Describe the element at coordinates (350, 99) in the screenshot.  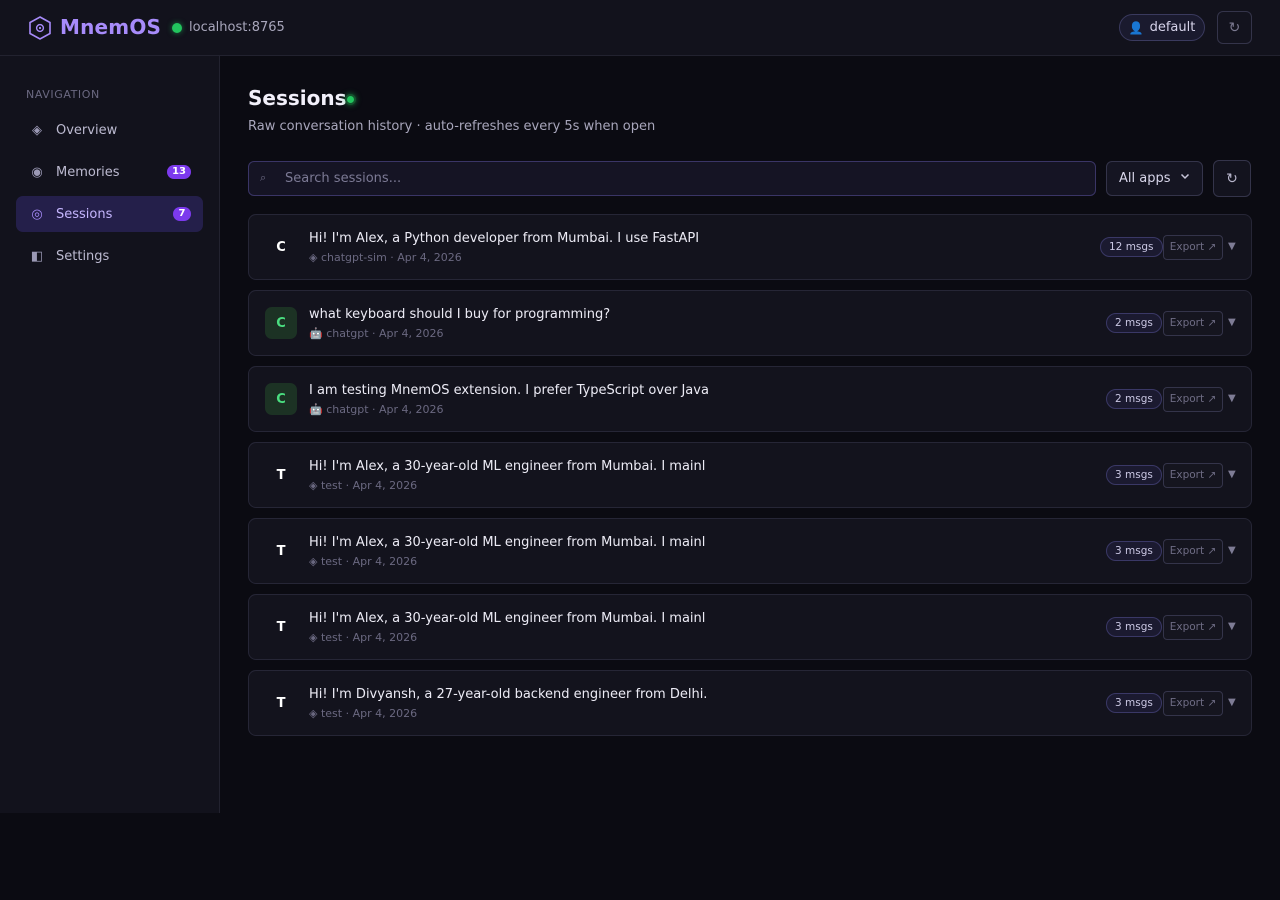
I see `live-status-dot` at that location.